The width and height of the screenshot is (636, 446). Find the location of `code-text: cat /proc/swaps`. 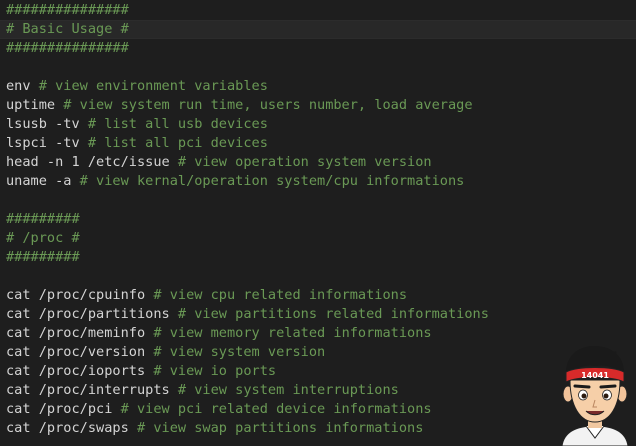

code-text: cat /proc/swaps is located at coordinates (71, 428).